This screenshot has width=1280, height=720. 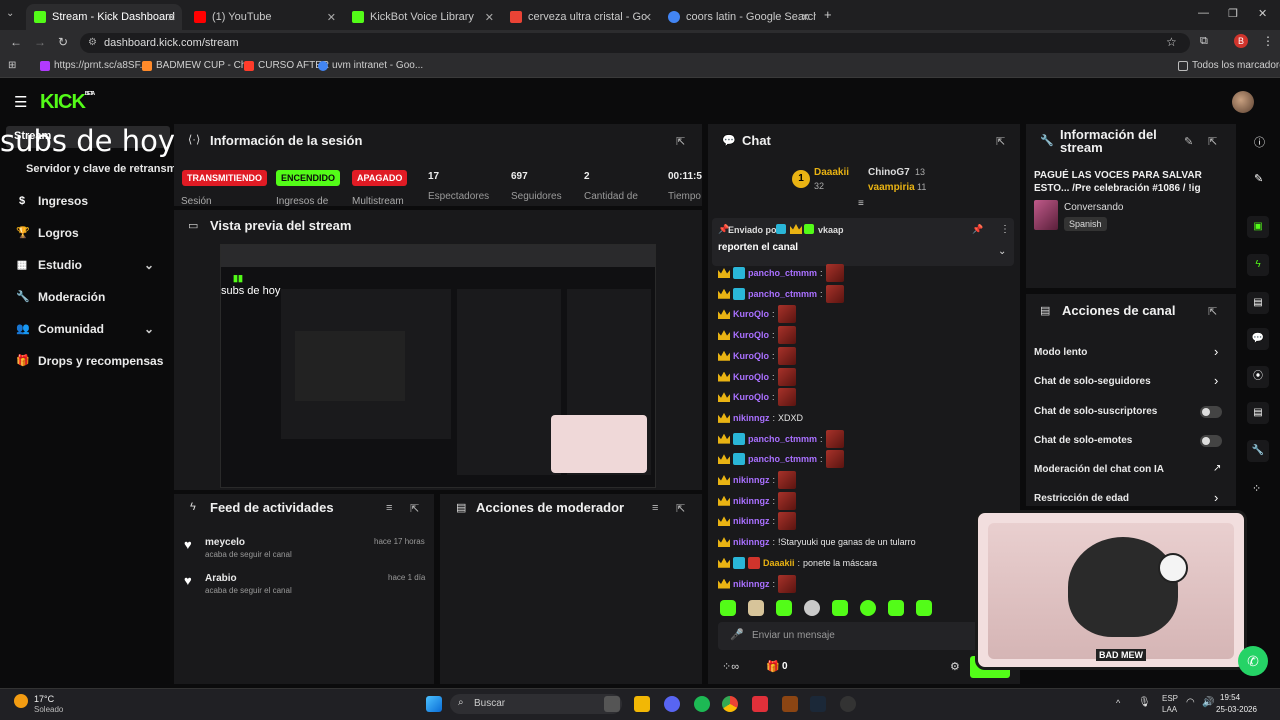 I want to click on weather-sun-icon, so click(x=21, y=701).